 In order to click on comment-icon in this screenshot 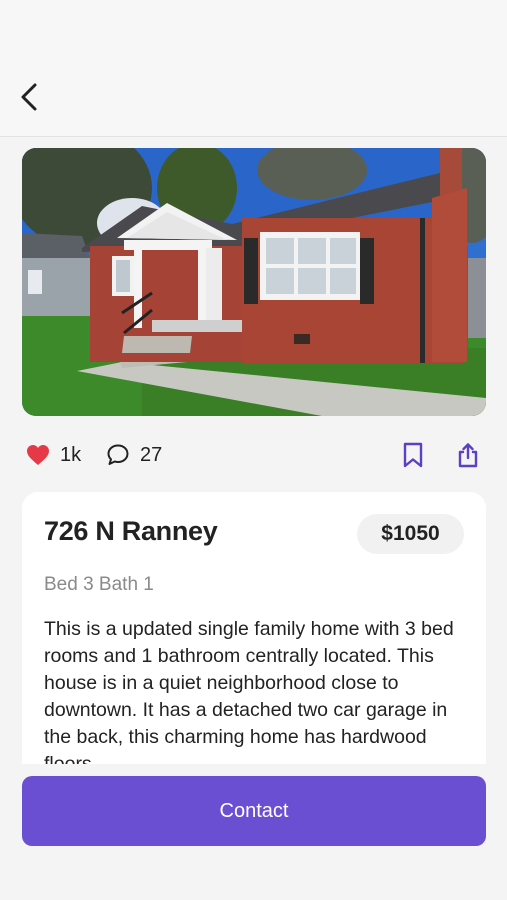, I will do `click(118, 454)`.